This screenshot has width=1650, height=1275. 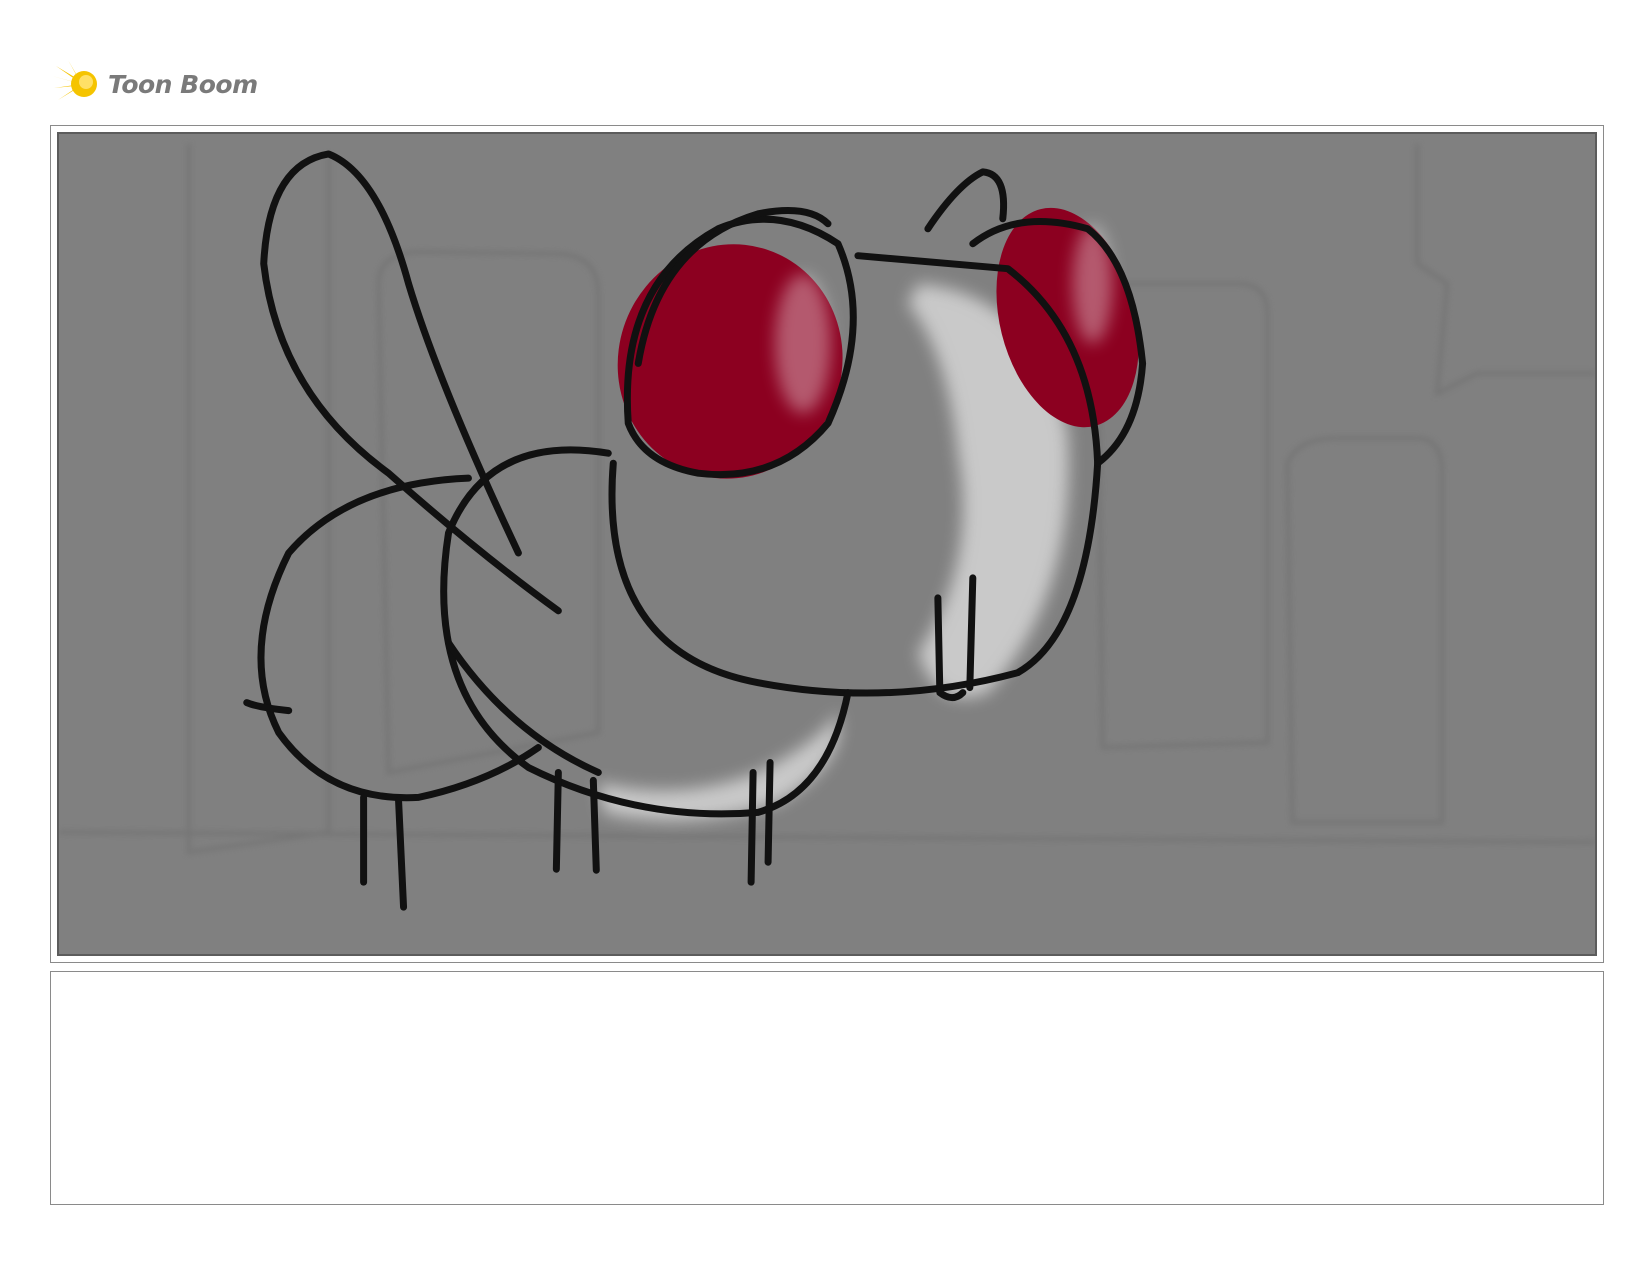 What do you see at coordinates (74, 84) in the screenshot?
I see `starburst-icon` at bounding box center [74, 84].